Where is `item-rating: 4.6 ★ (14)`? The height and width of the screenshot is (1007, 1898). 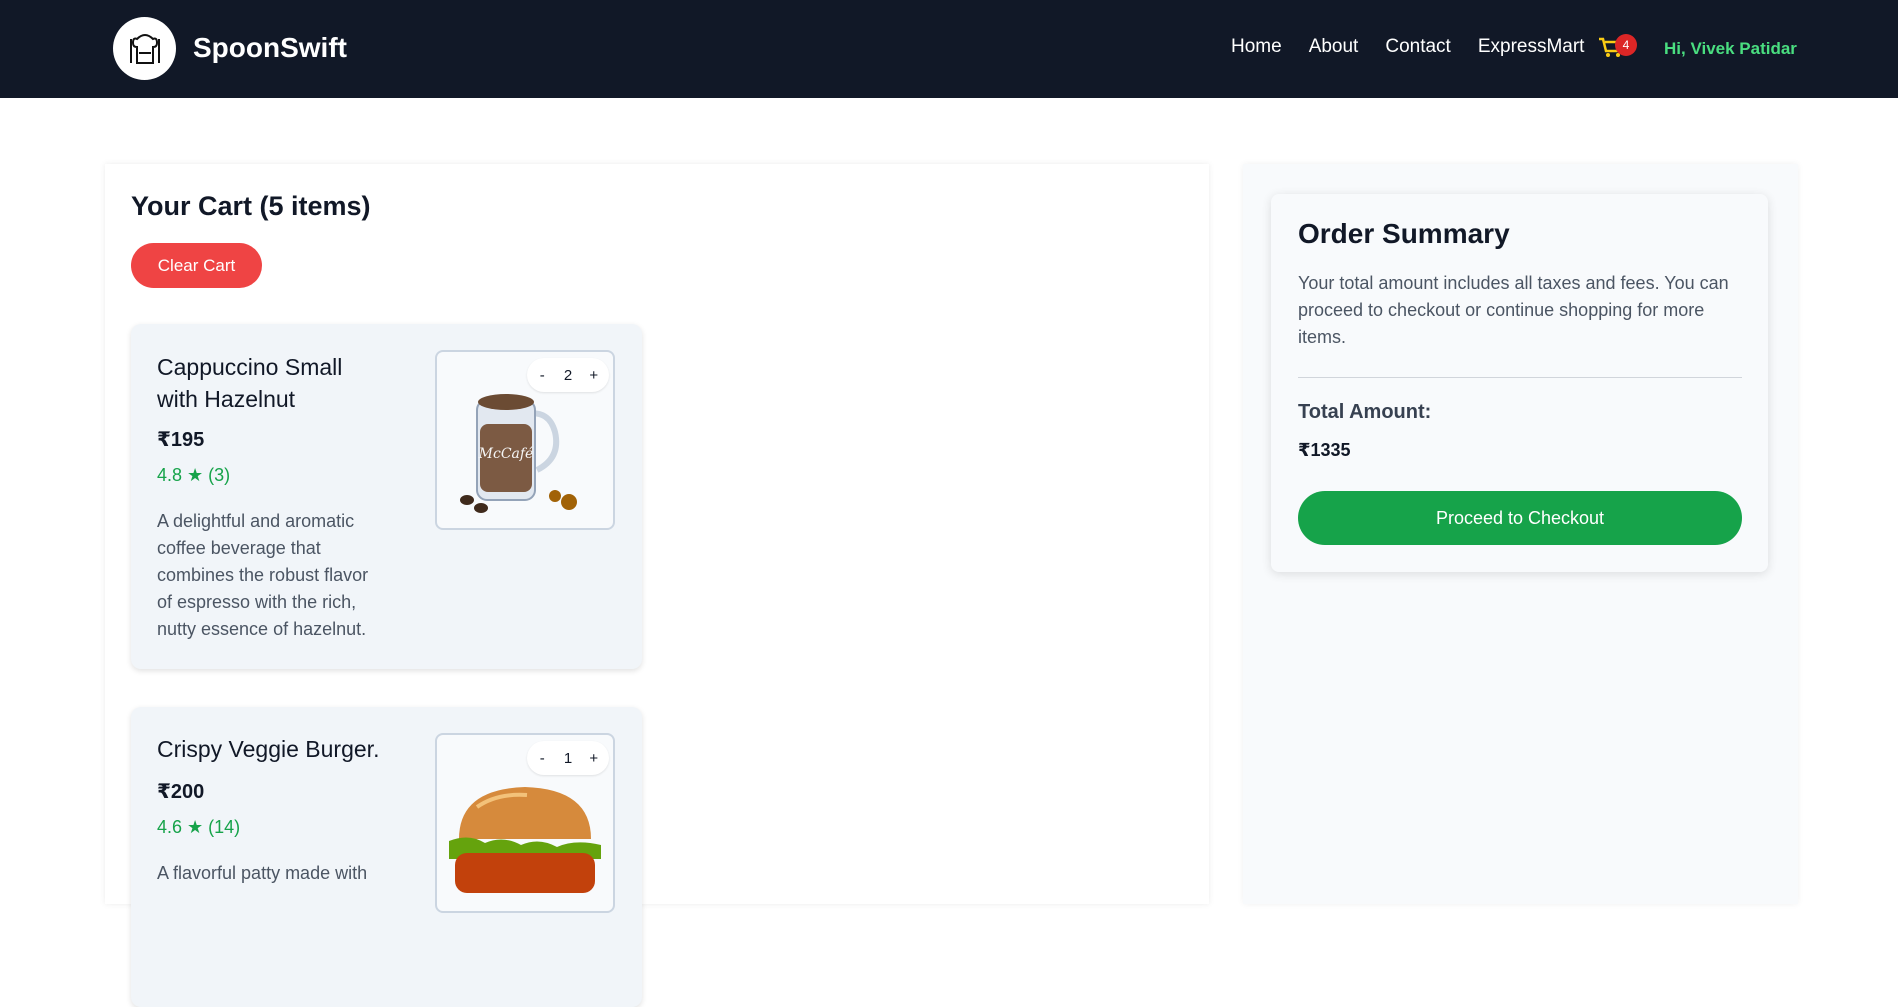 item-rating: 4.6 ★ (14) is located at coordinates (199, 827).